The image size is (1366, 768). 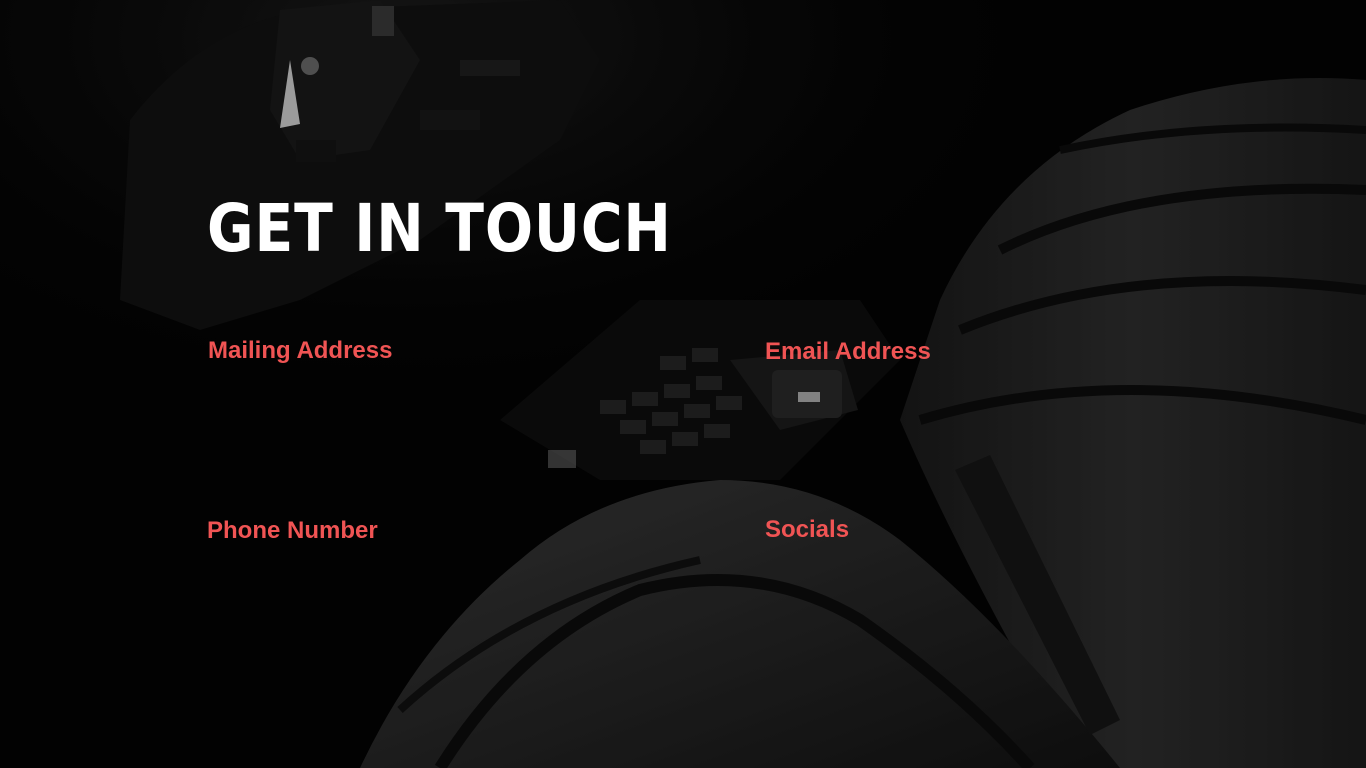 What do you see at coordinates (848, 351) in the screenshot?
I see `email-address-label: Email Address` at bounding box center [848, 351].